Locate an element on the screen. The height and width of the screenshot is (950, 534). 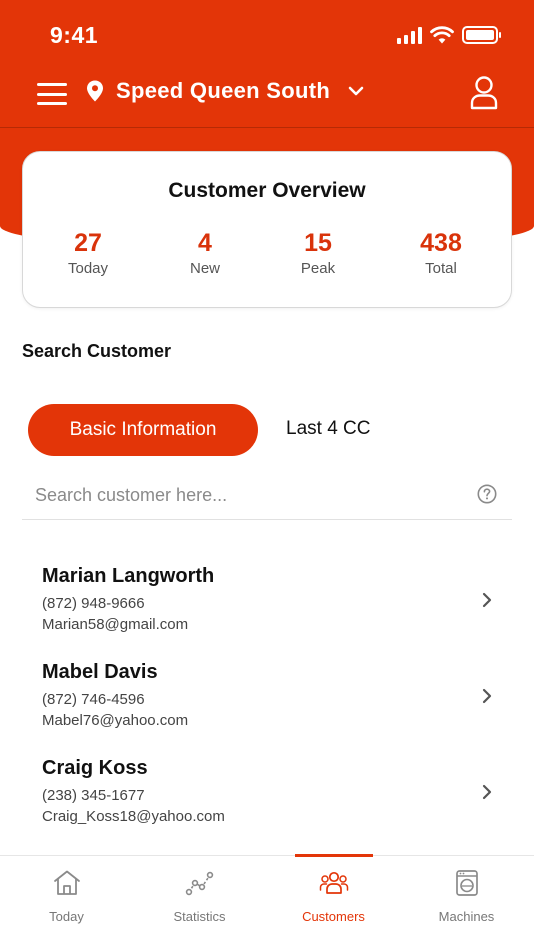
tab-label: Statistics is located at coordinates (199, 916).